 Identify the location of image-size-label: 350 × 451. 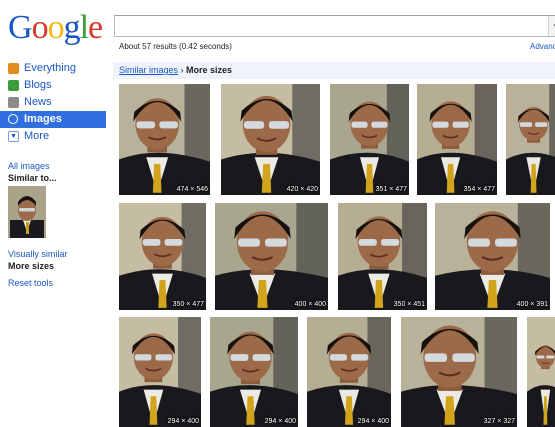
(409, 304).